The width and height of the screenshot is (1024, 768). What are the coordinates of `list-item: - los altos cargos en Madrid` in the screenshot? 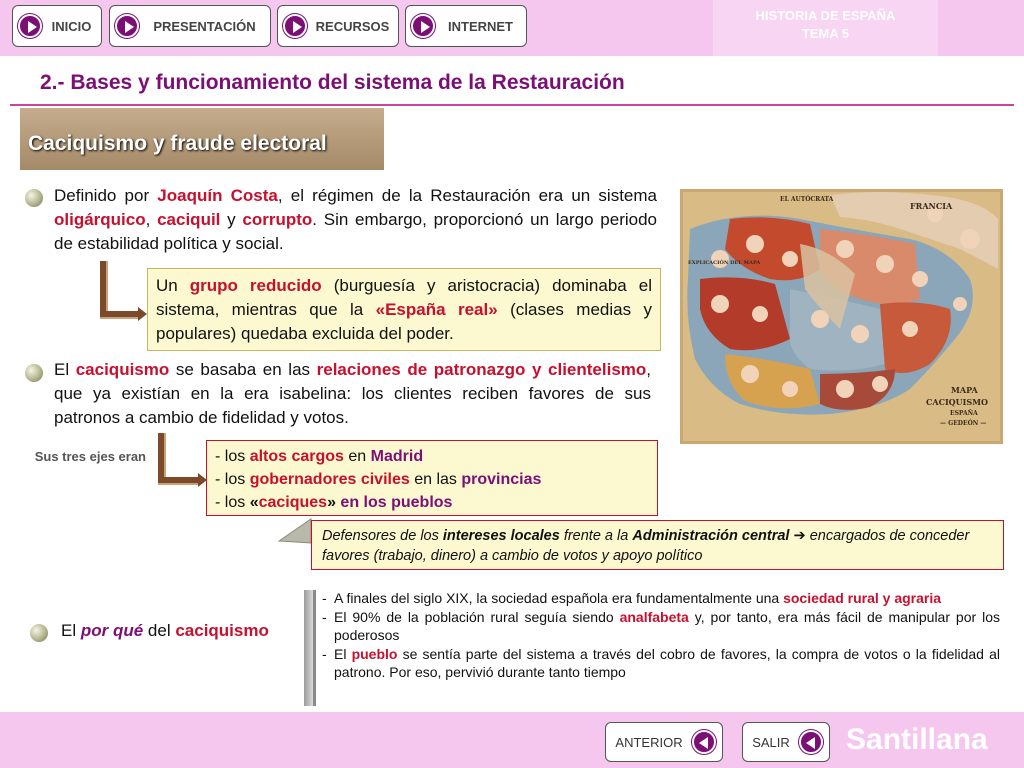 It's located at (319, 456).